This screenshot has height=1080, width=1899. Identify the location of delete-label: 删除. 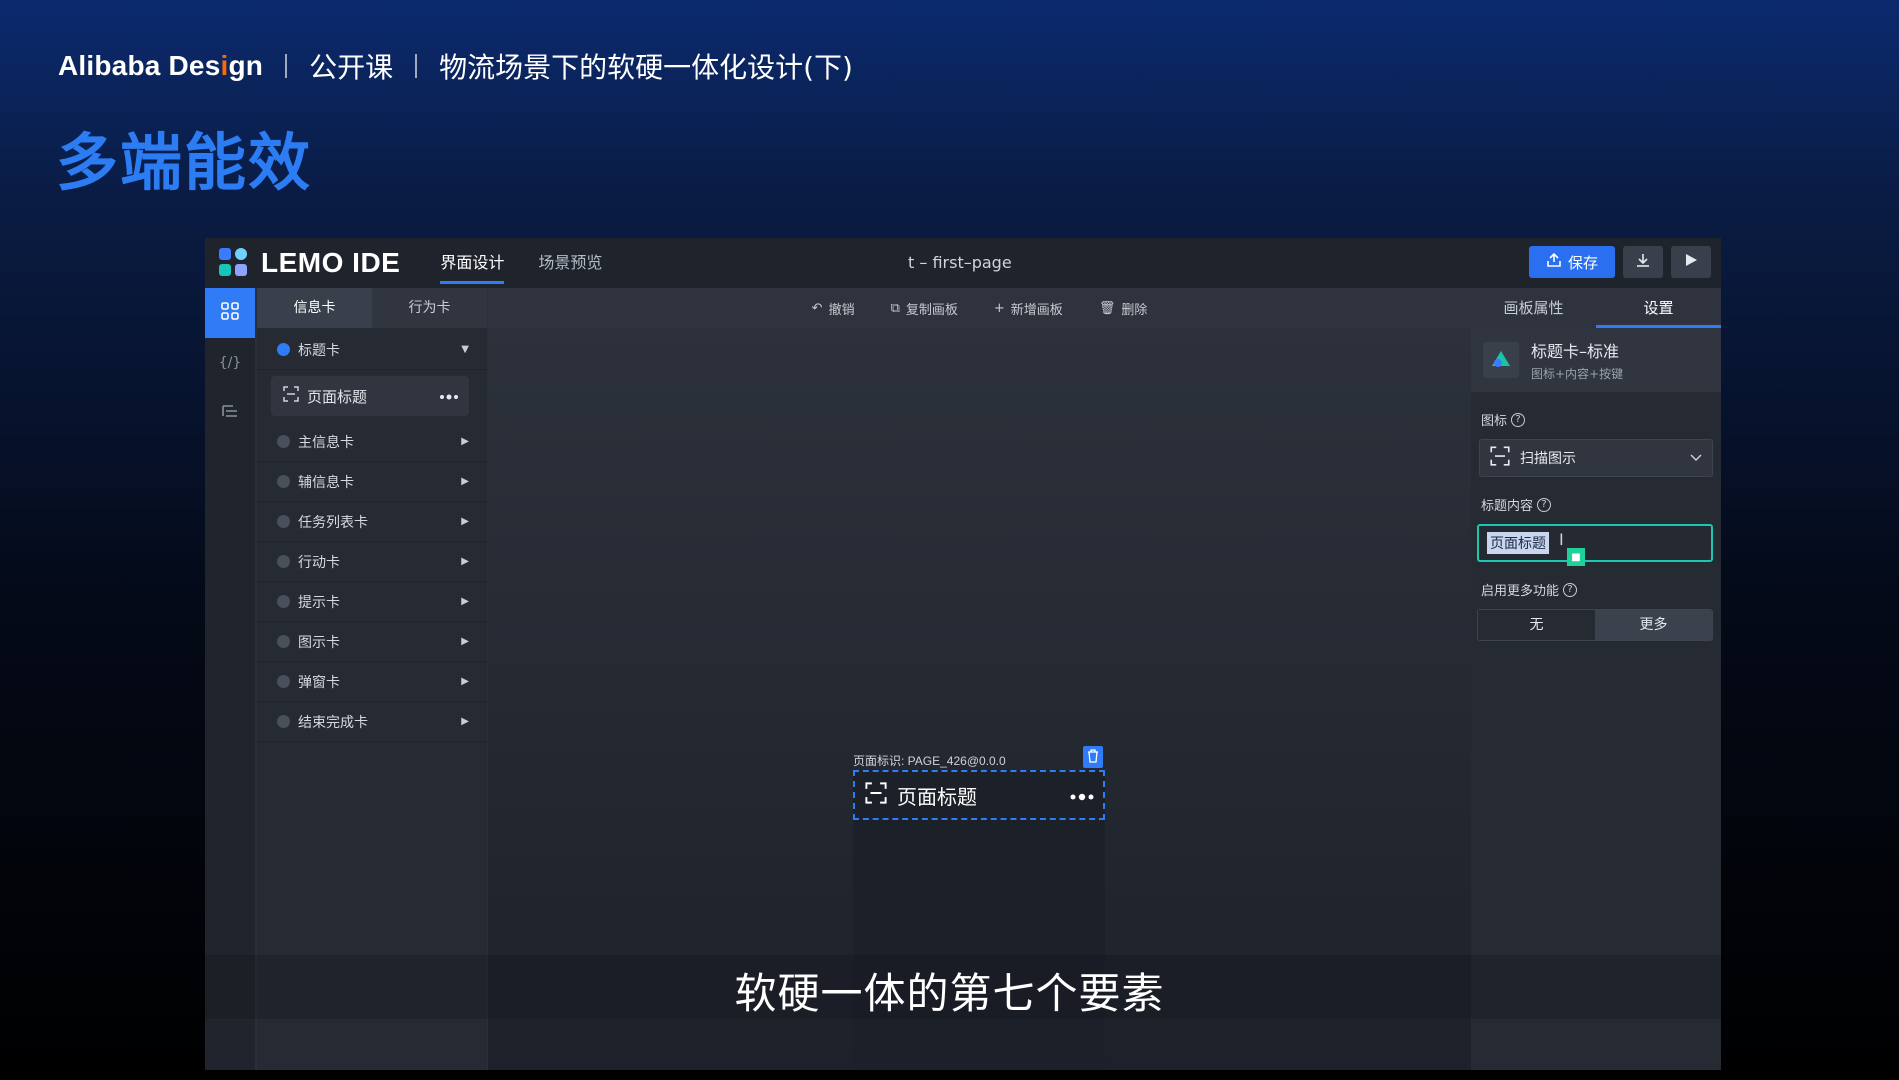
(1134, 310).